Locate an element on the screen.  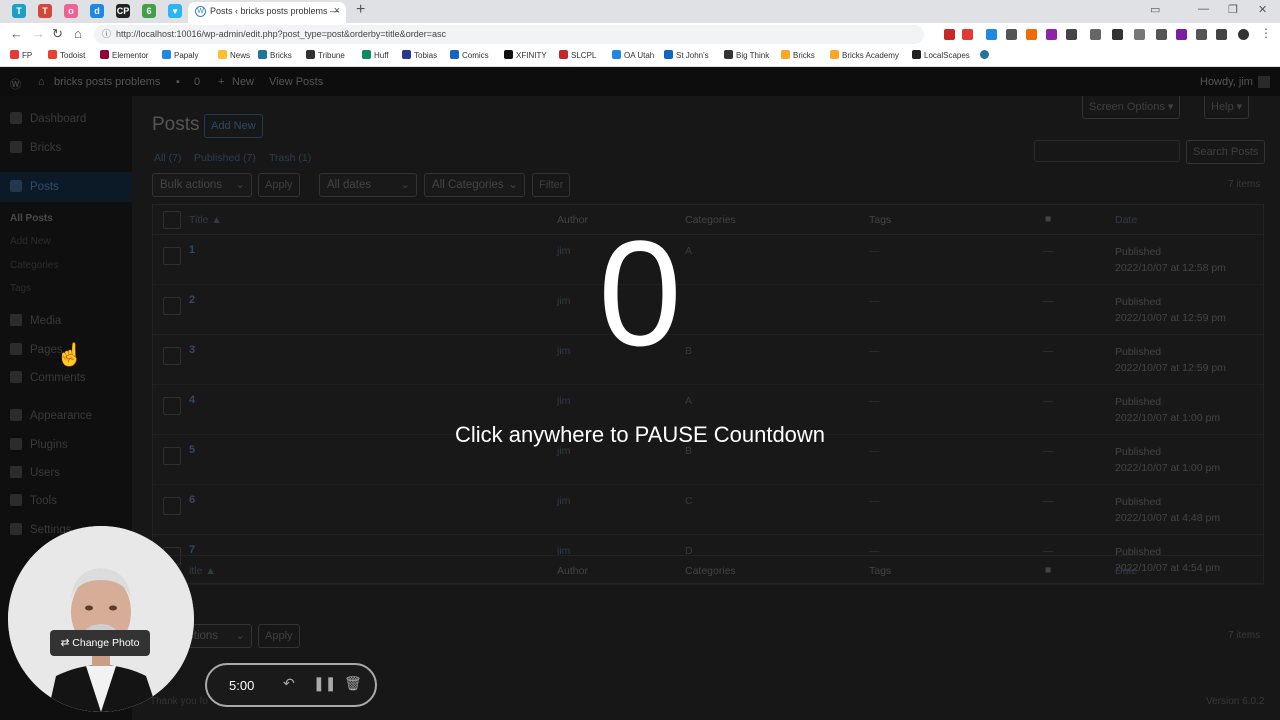
info-icon: ⓘ is located at coordinates (107, 34).